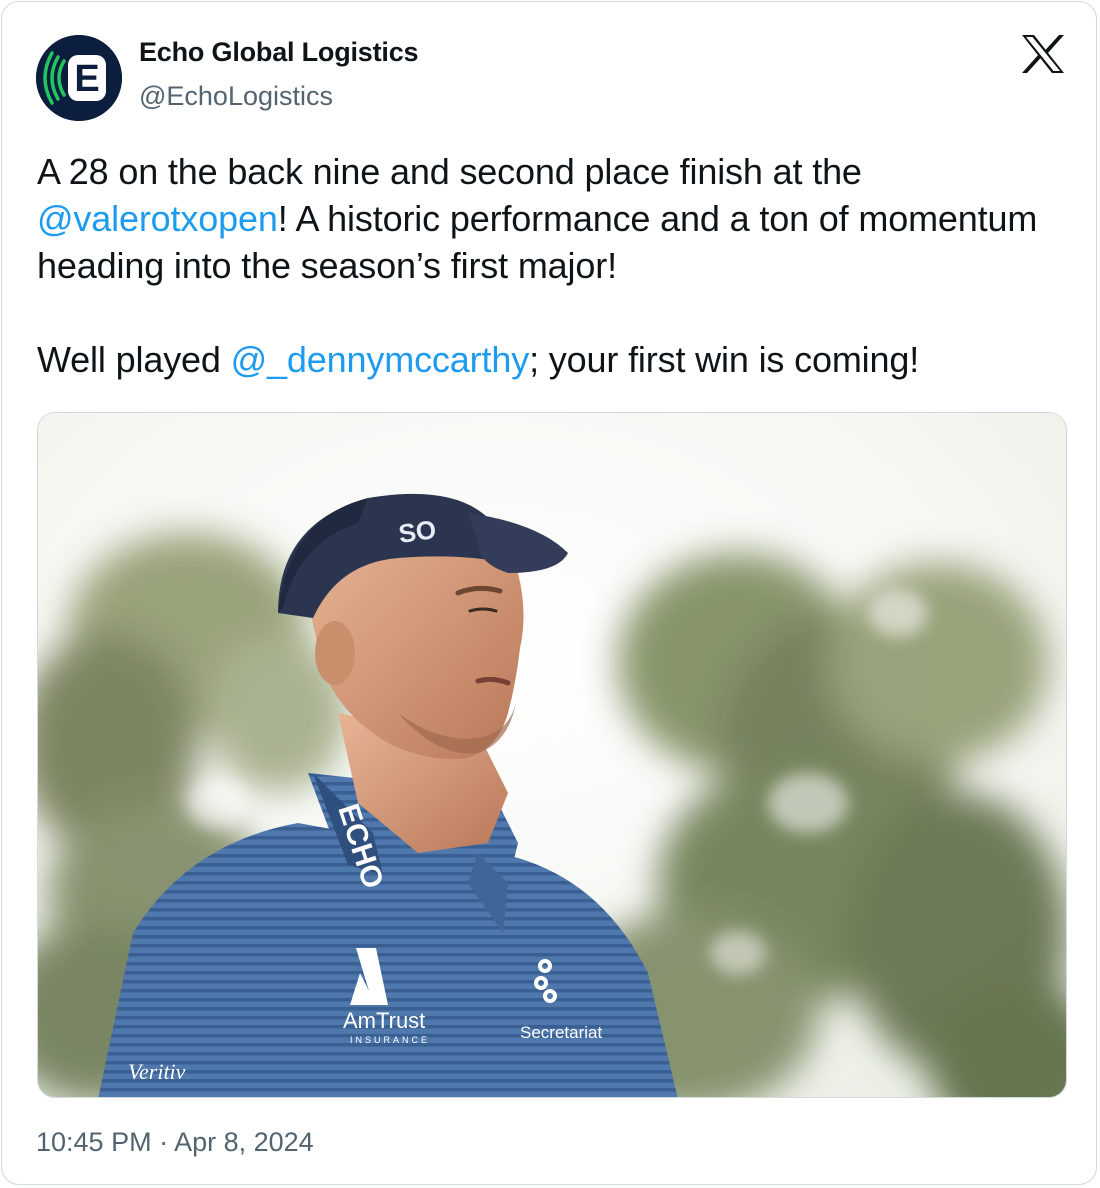 The height and width of the screenshot is (1188, 1100). Describe the element at coordinates (236, 96) in the screenshot. I see `author-handle: @EchoLogistics` at that location.